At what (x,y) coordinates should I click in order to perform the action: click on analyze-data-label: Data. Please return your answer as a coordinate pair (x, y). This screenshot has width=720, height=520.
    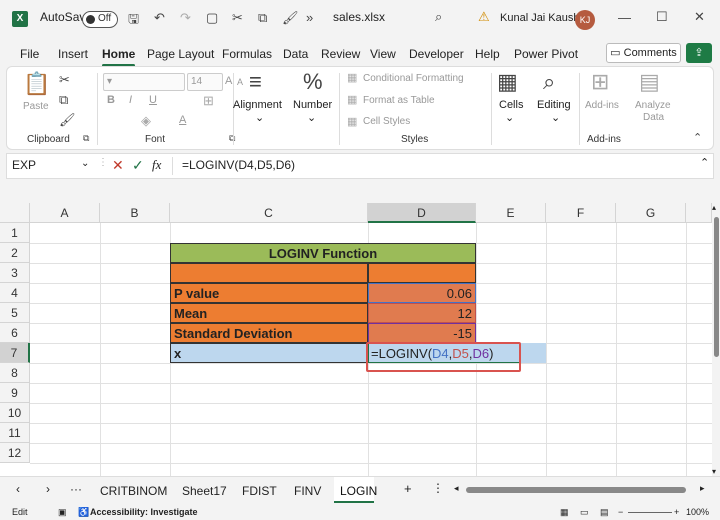
    Looking at the image, I should click on (653, 117).